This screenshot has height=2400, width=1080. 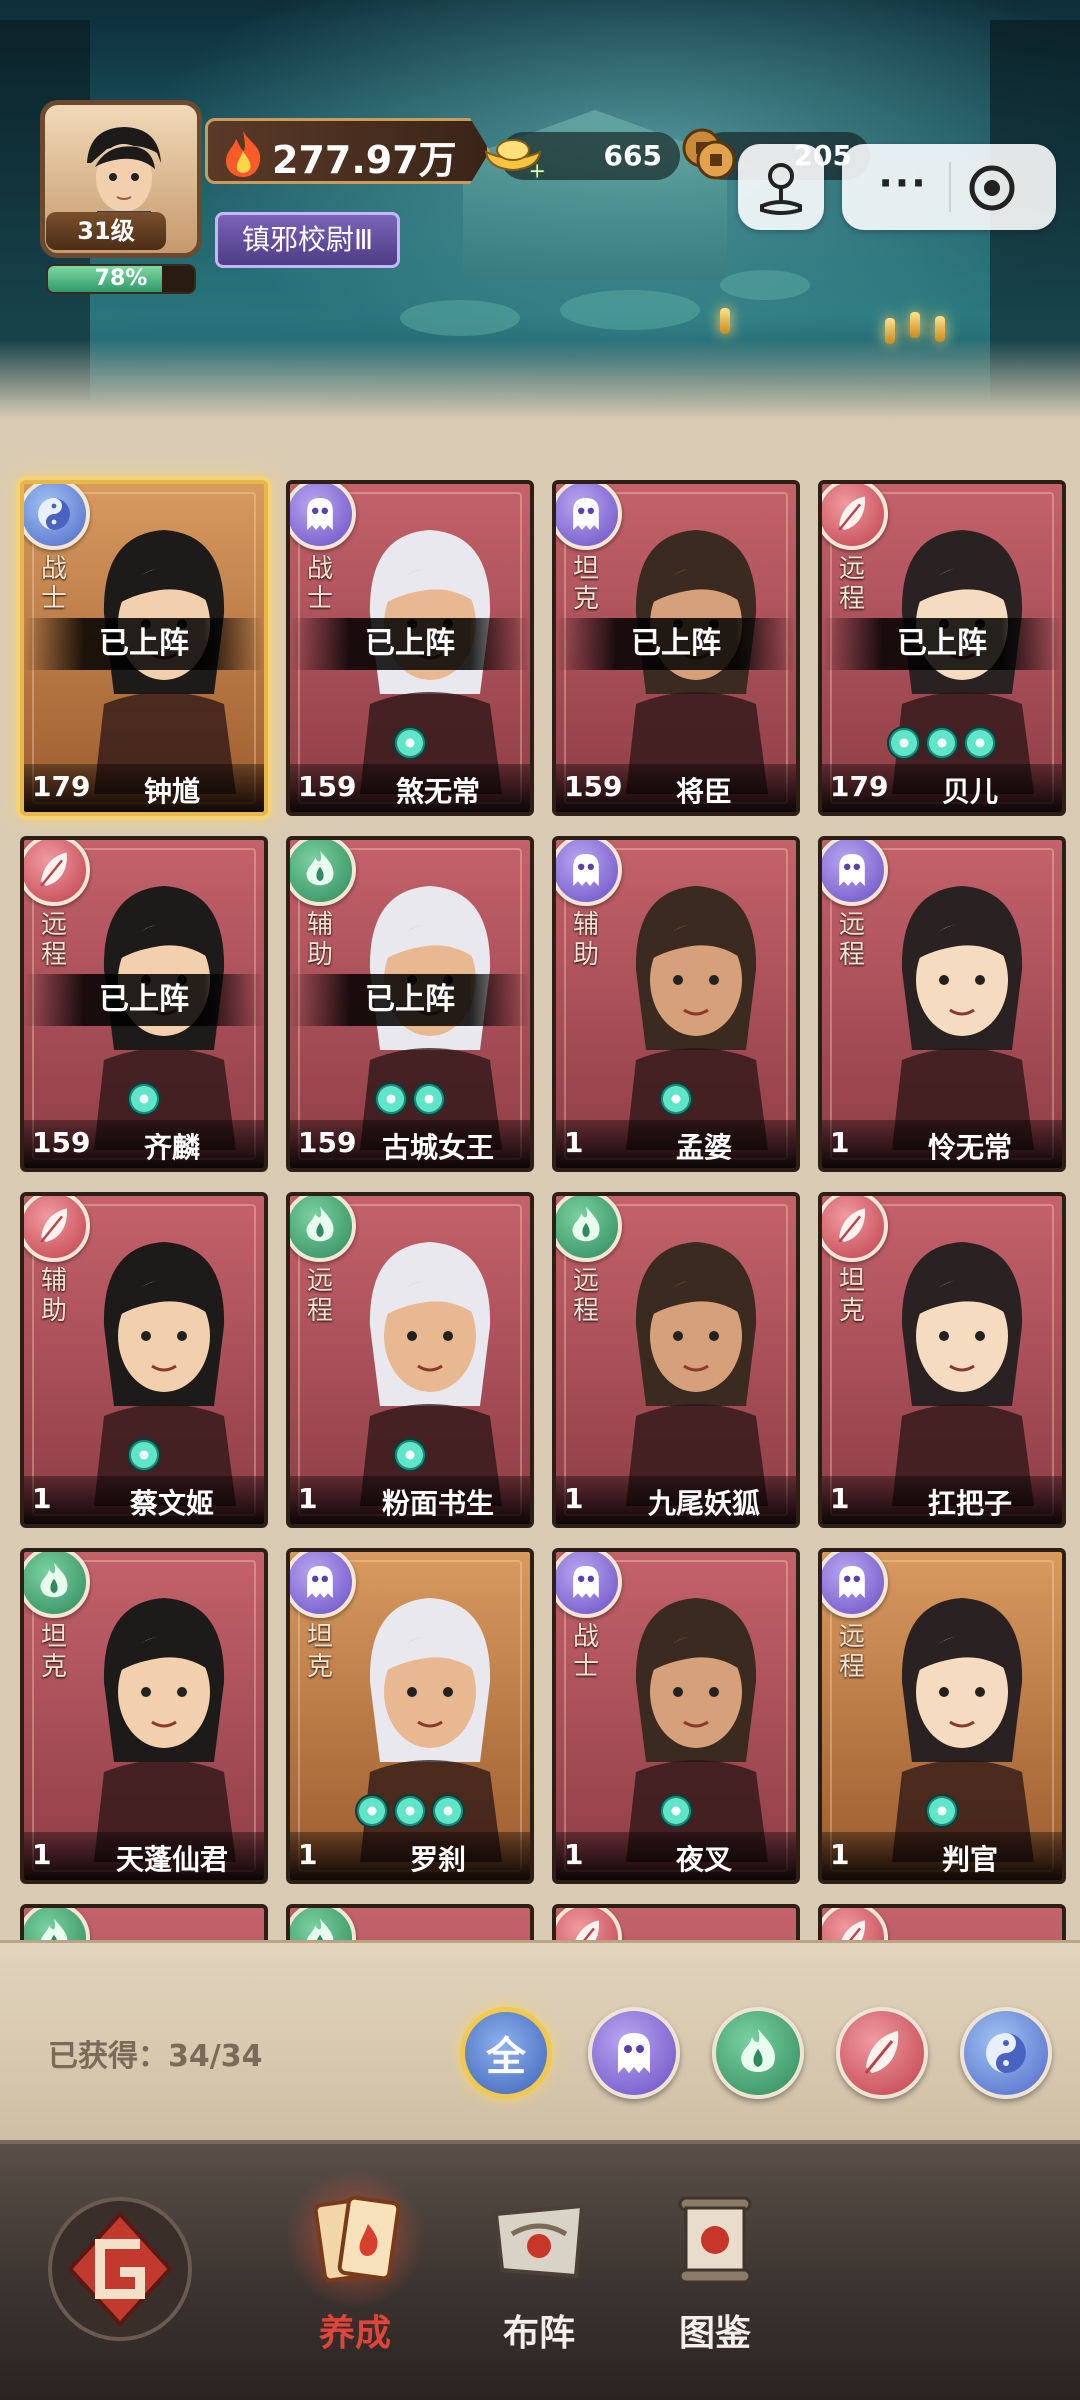 I want to click on hero-card: 远程 1 粉面书生, so click(x=410, y=1360).